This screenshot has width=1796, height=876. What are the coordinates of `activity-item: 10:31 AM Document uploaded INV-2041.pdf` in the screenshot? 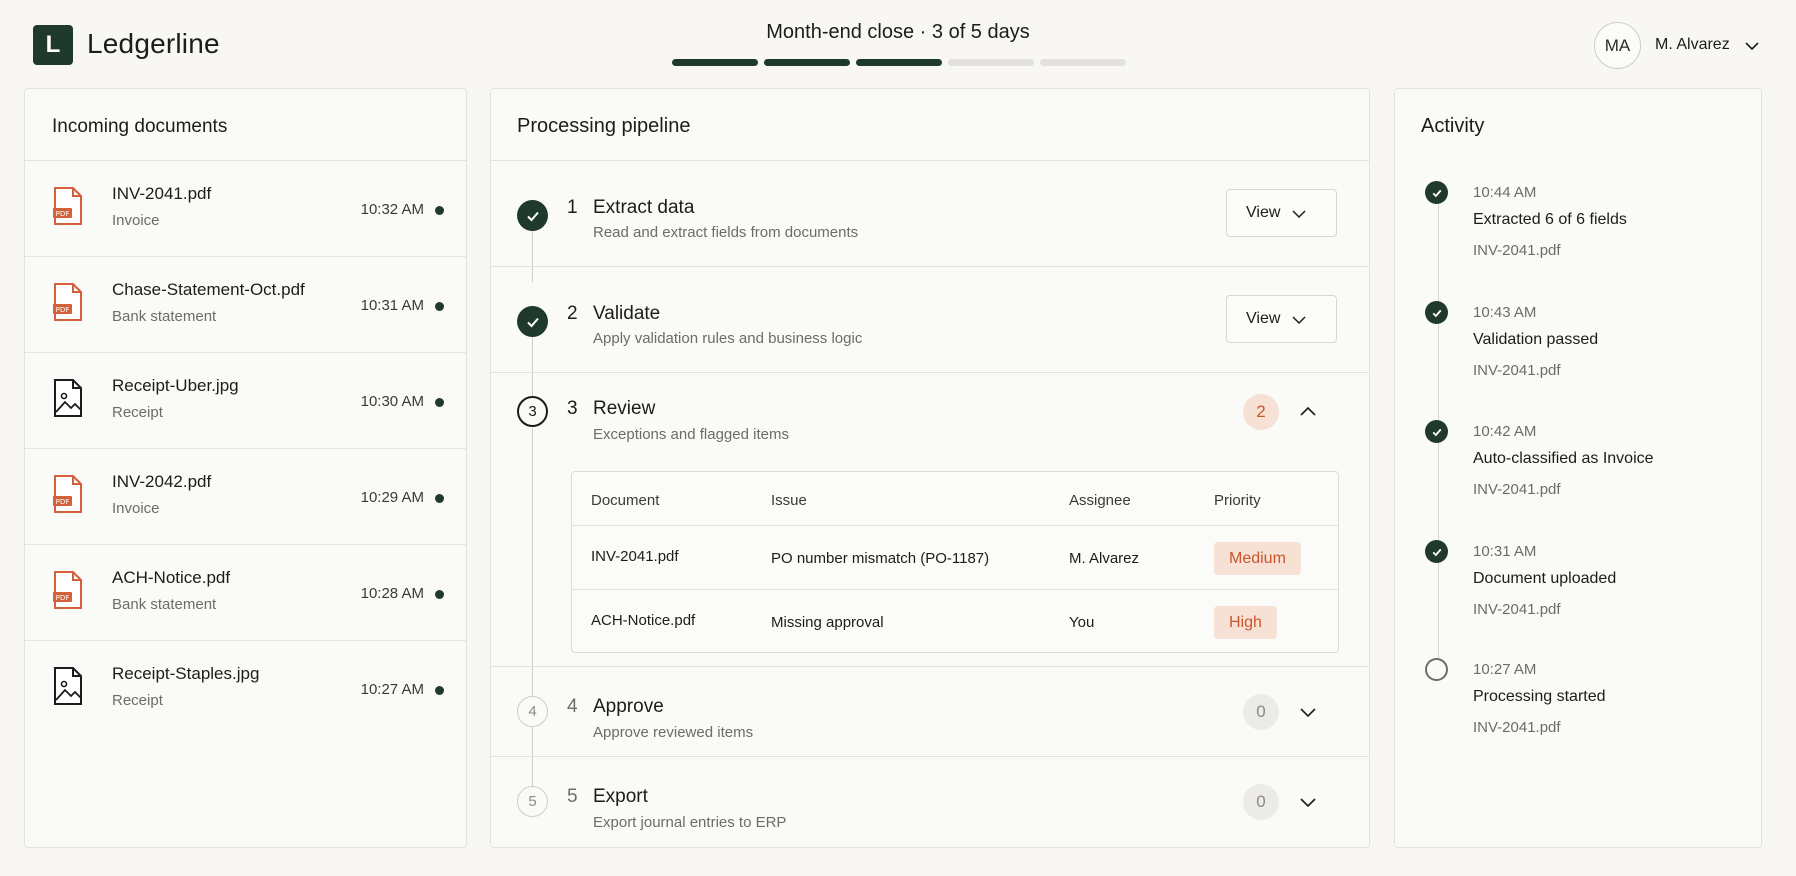 It's located at (1578, 600).